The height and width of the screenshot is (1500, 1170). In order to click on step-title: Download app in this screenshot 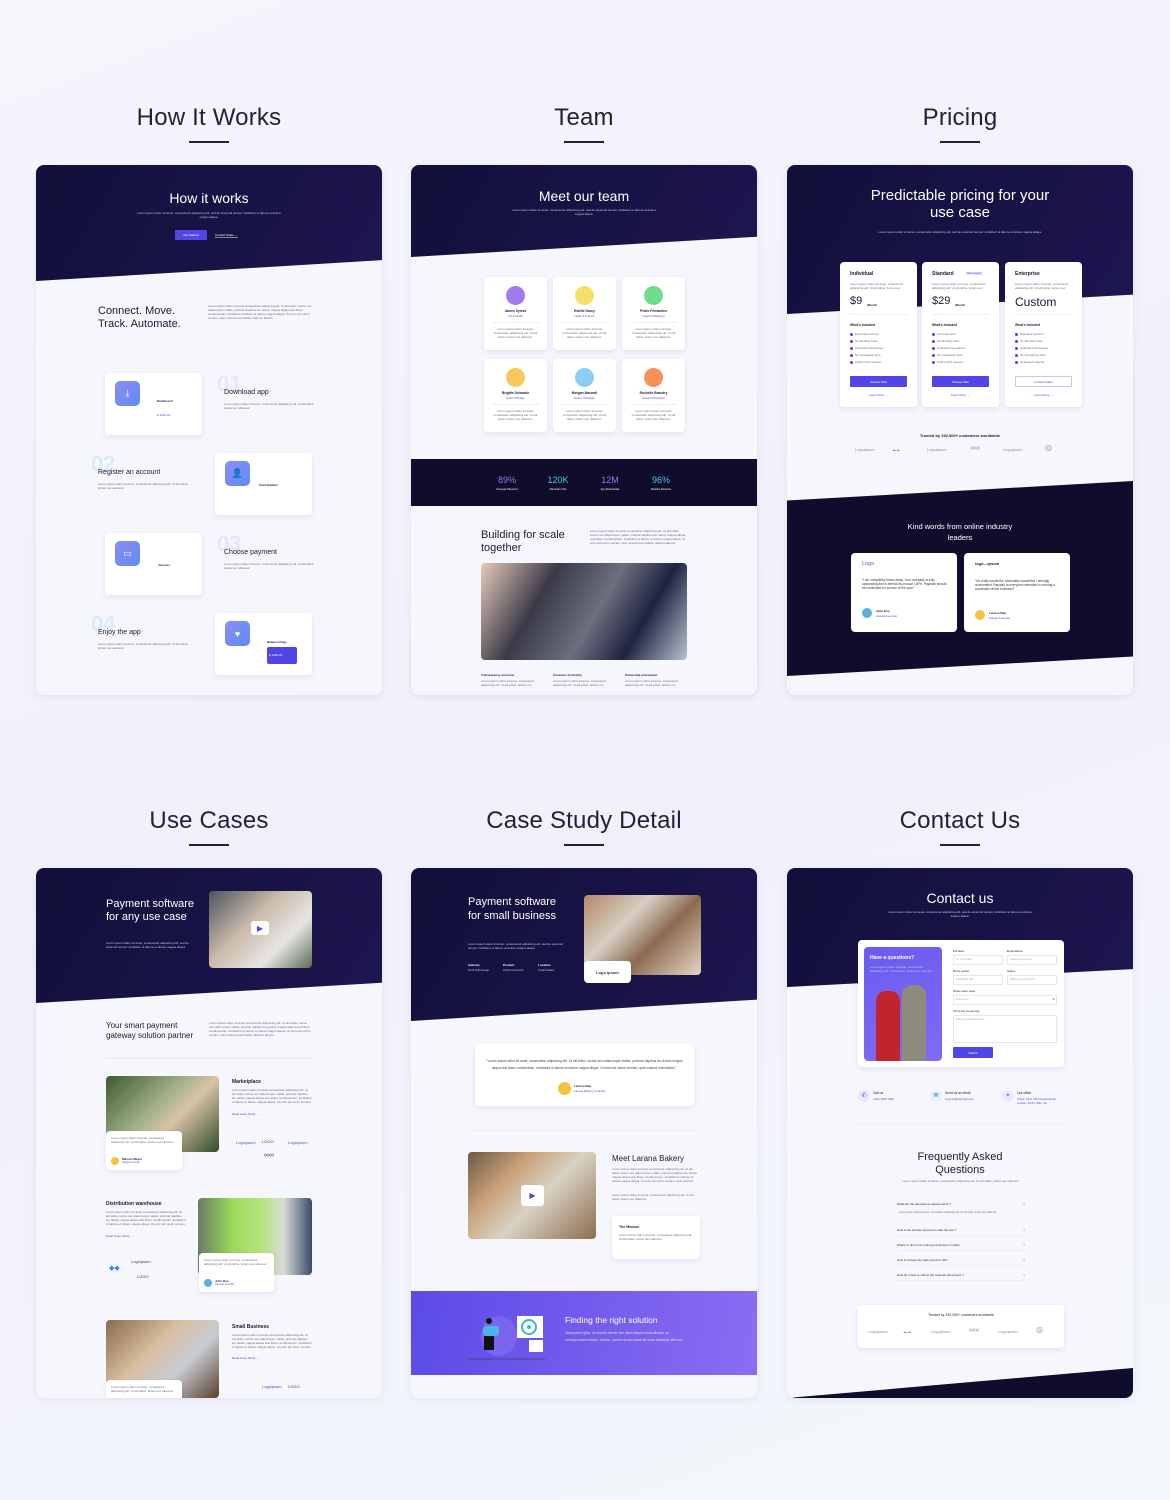, I will do `click(246, 392)`.